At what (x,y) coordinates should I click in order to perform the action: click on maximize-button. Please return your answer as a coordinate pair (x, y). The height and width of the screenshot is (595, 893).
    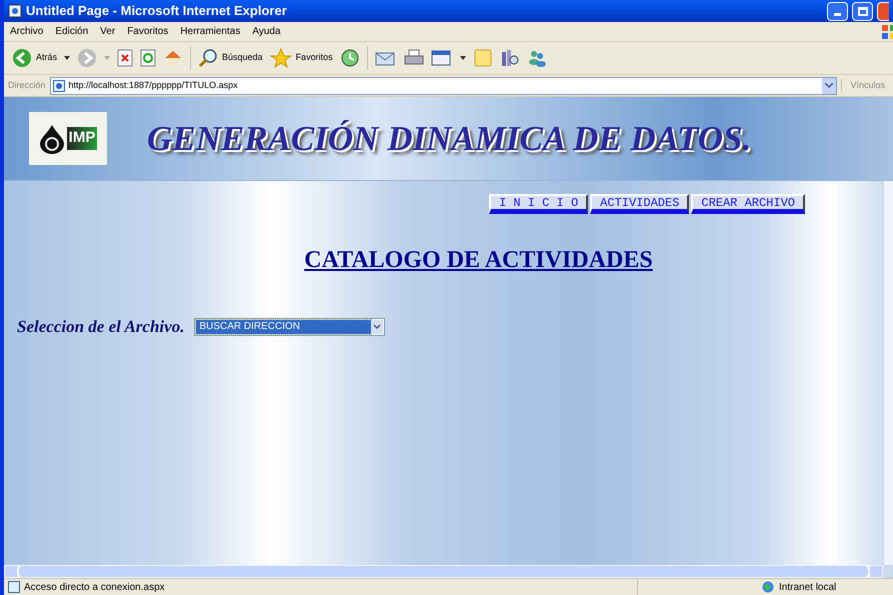
    Looking at the image, I should click on (862, 11).